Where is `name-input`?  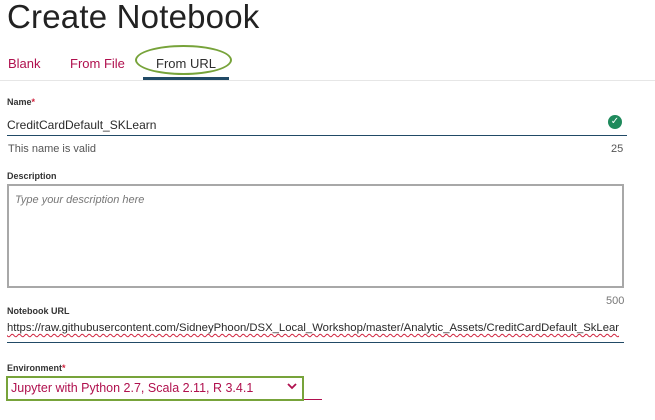 name-input is located at coordinates (317, 125).